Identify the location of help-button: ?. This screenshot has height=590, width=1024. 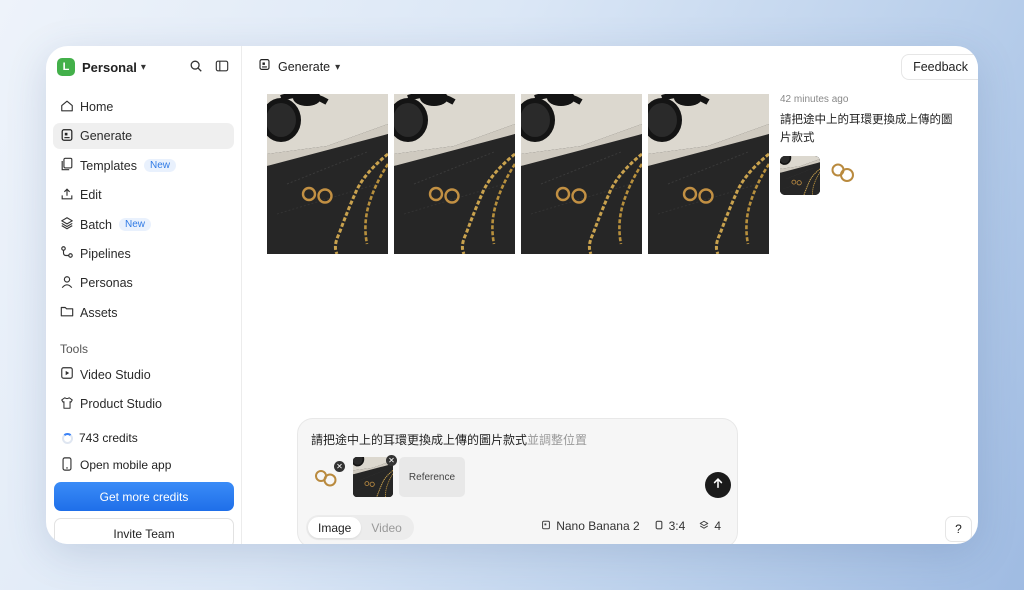
(958, 529).